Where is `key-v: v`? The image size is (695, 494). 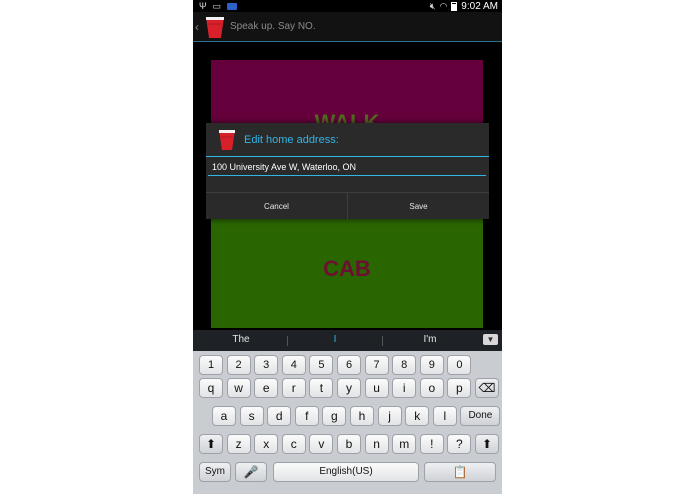 key-v: v is located at coordinates (321, 444).